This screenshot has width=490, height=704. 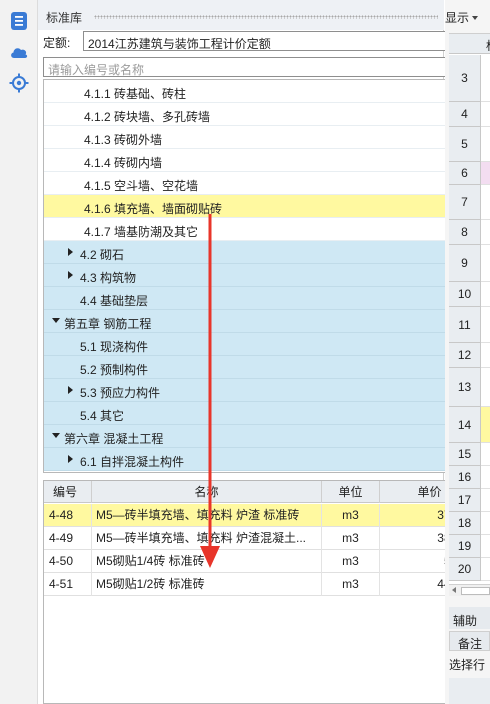 What do you see at coordinates (253, 321) in the screenshot?
I see `tree-node: 第五章 钢筋工程` at bounding box center [253, 321].